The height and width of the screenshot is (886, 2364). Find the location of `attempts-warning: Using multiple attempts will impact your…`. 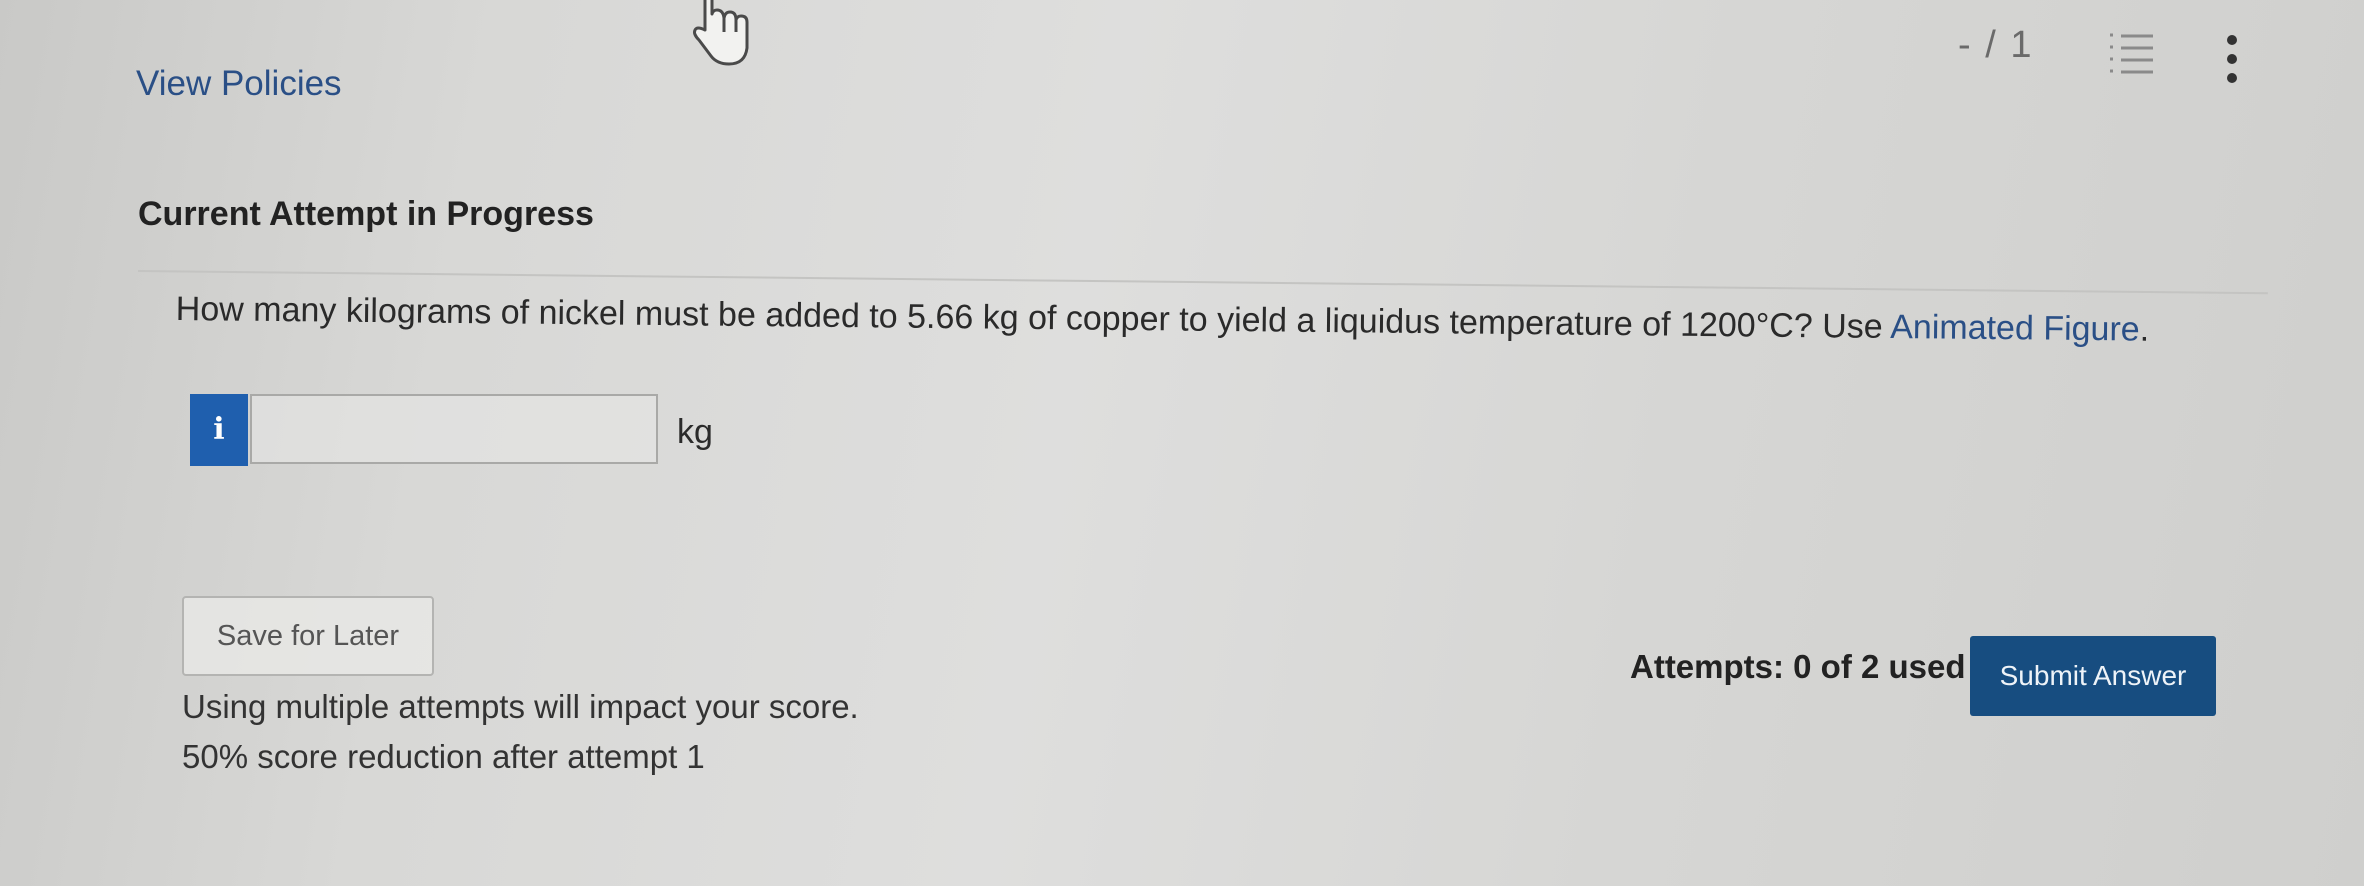

attempts-warning: Using multiple attempts will impact your… is located at coordinates (520, 706).